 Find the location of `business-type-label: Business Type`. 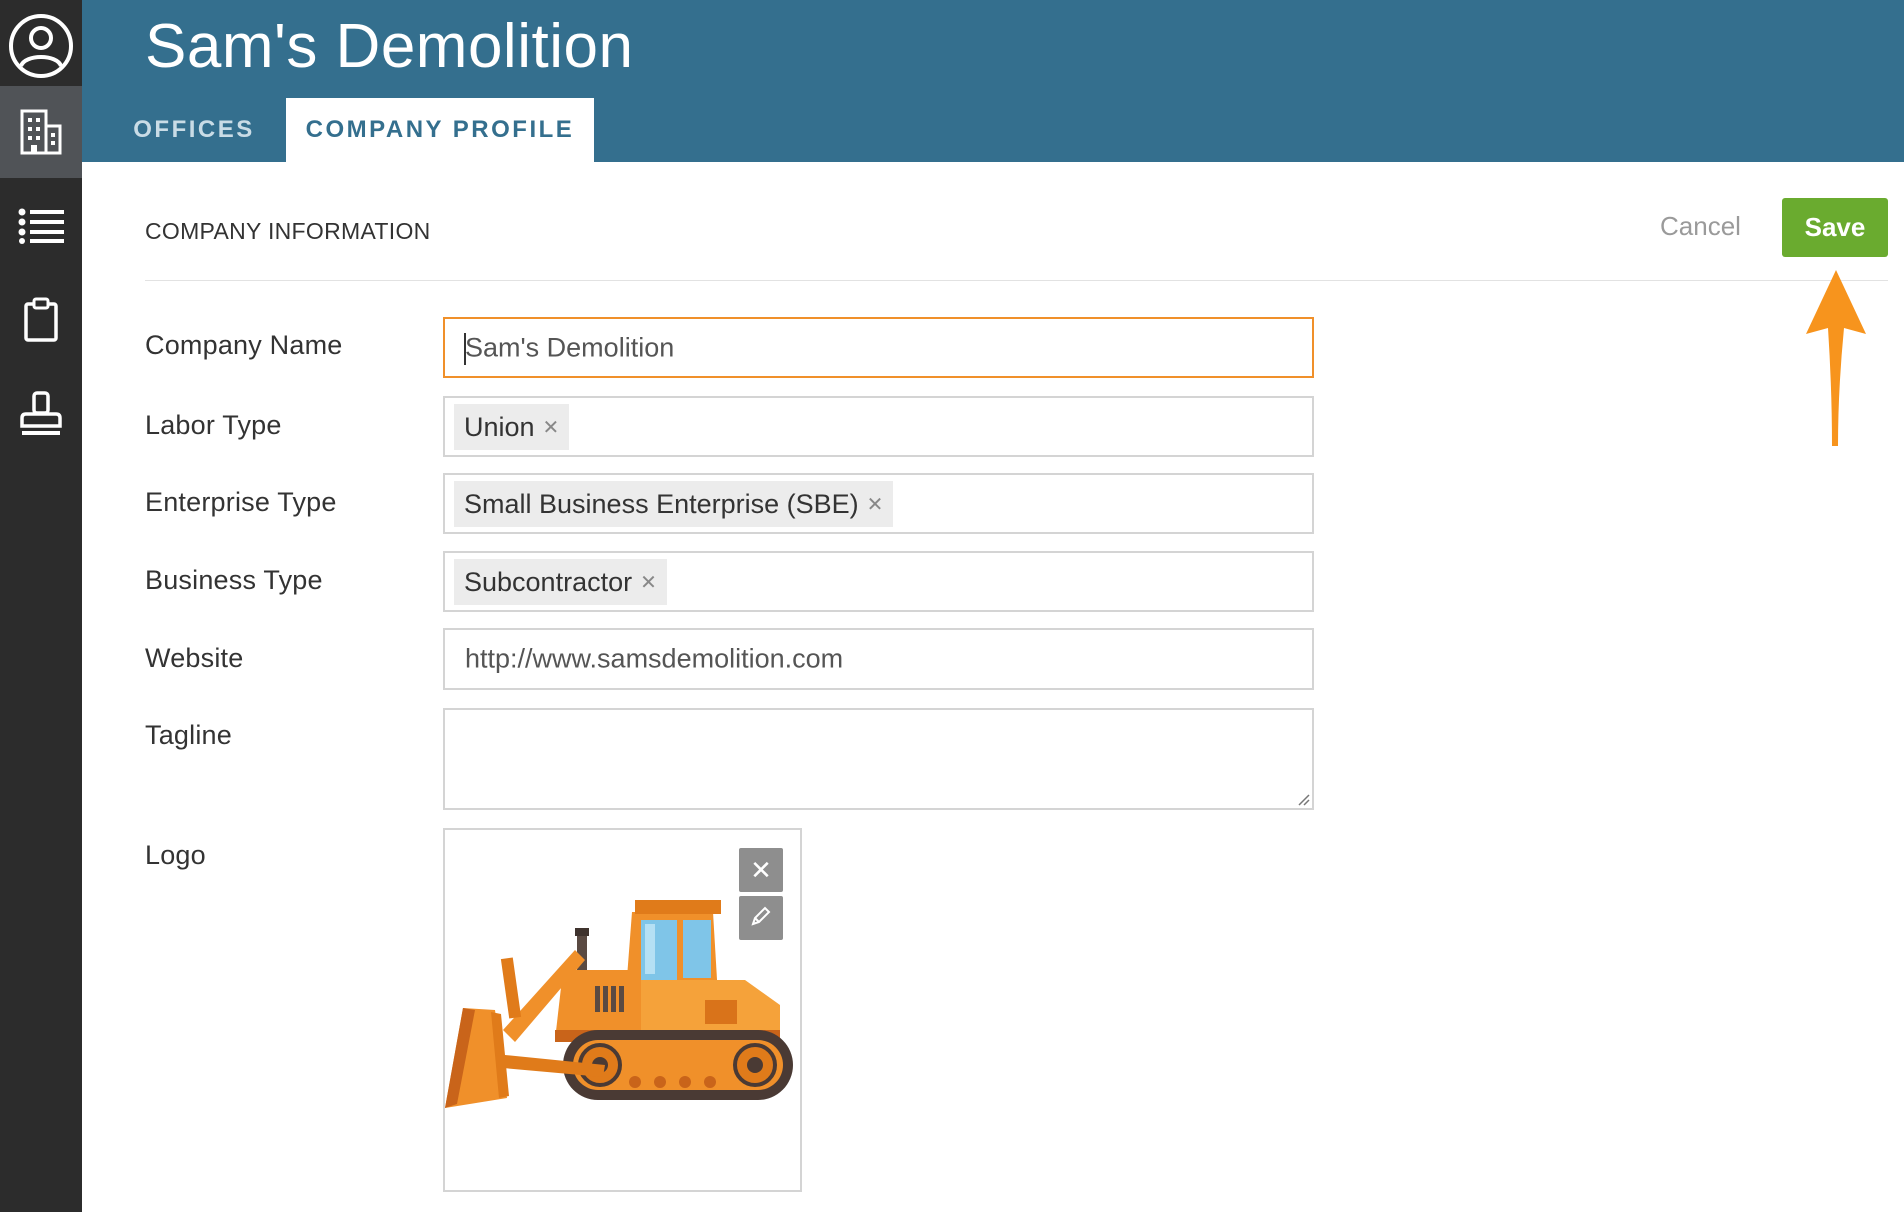

business-type-label: Business Type is located at coordinates (234, 580).